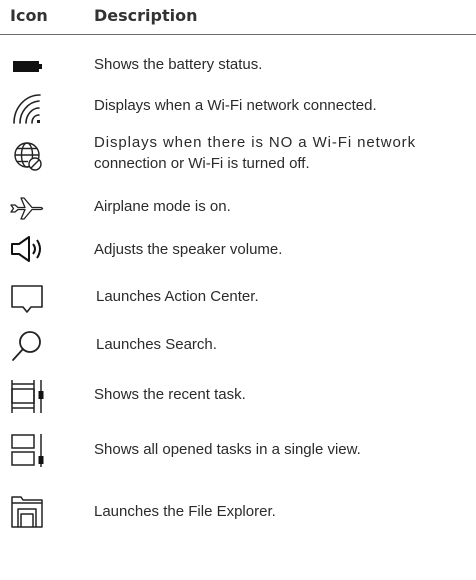 This screenshot has width=476, height=580. What do you see at coordinates (28, 156) in the screenshot?
I see `globe-no-network-icon` at bounding box center [28, 156].